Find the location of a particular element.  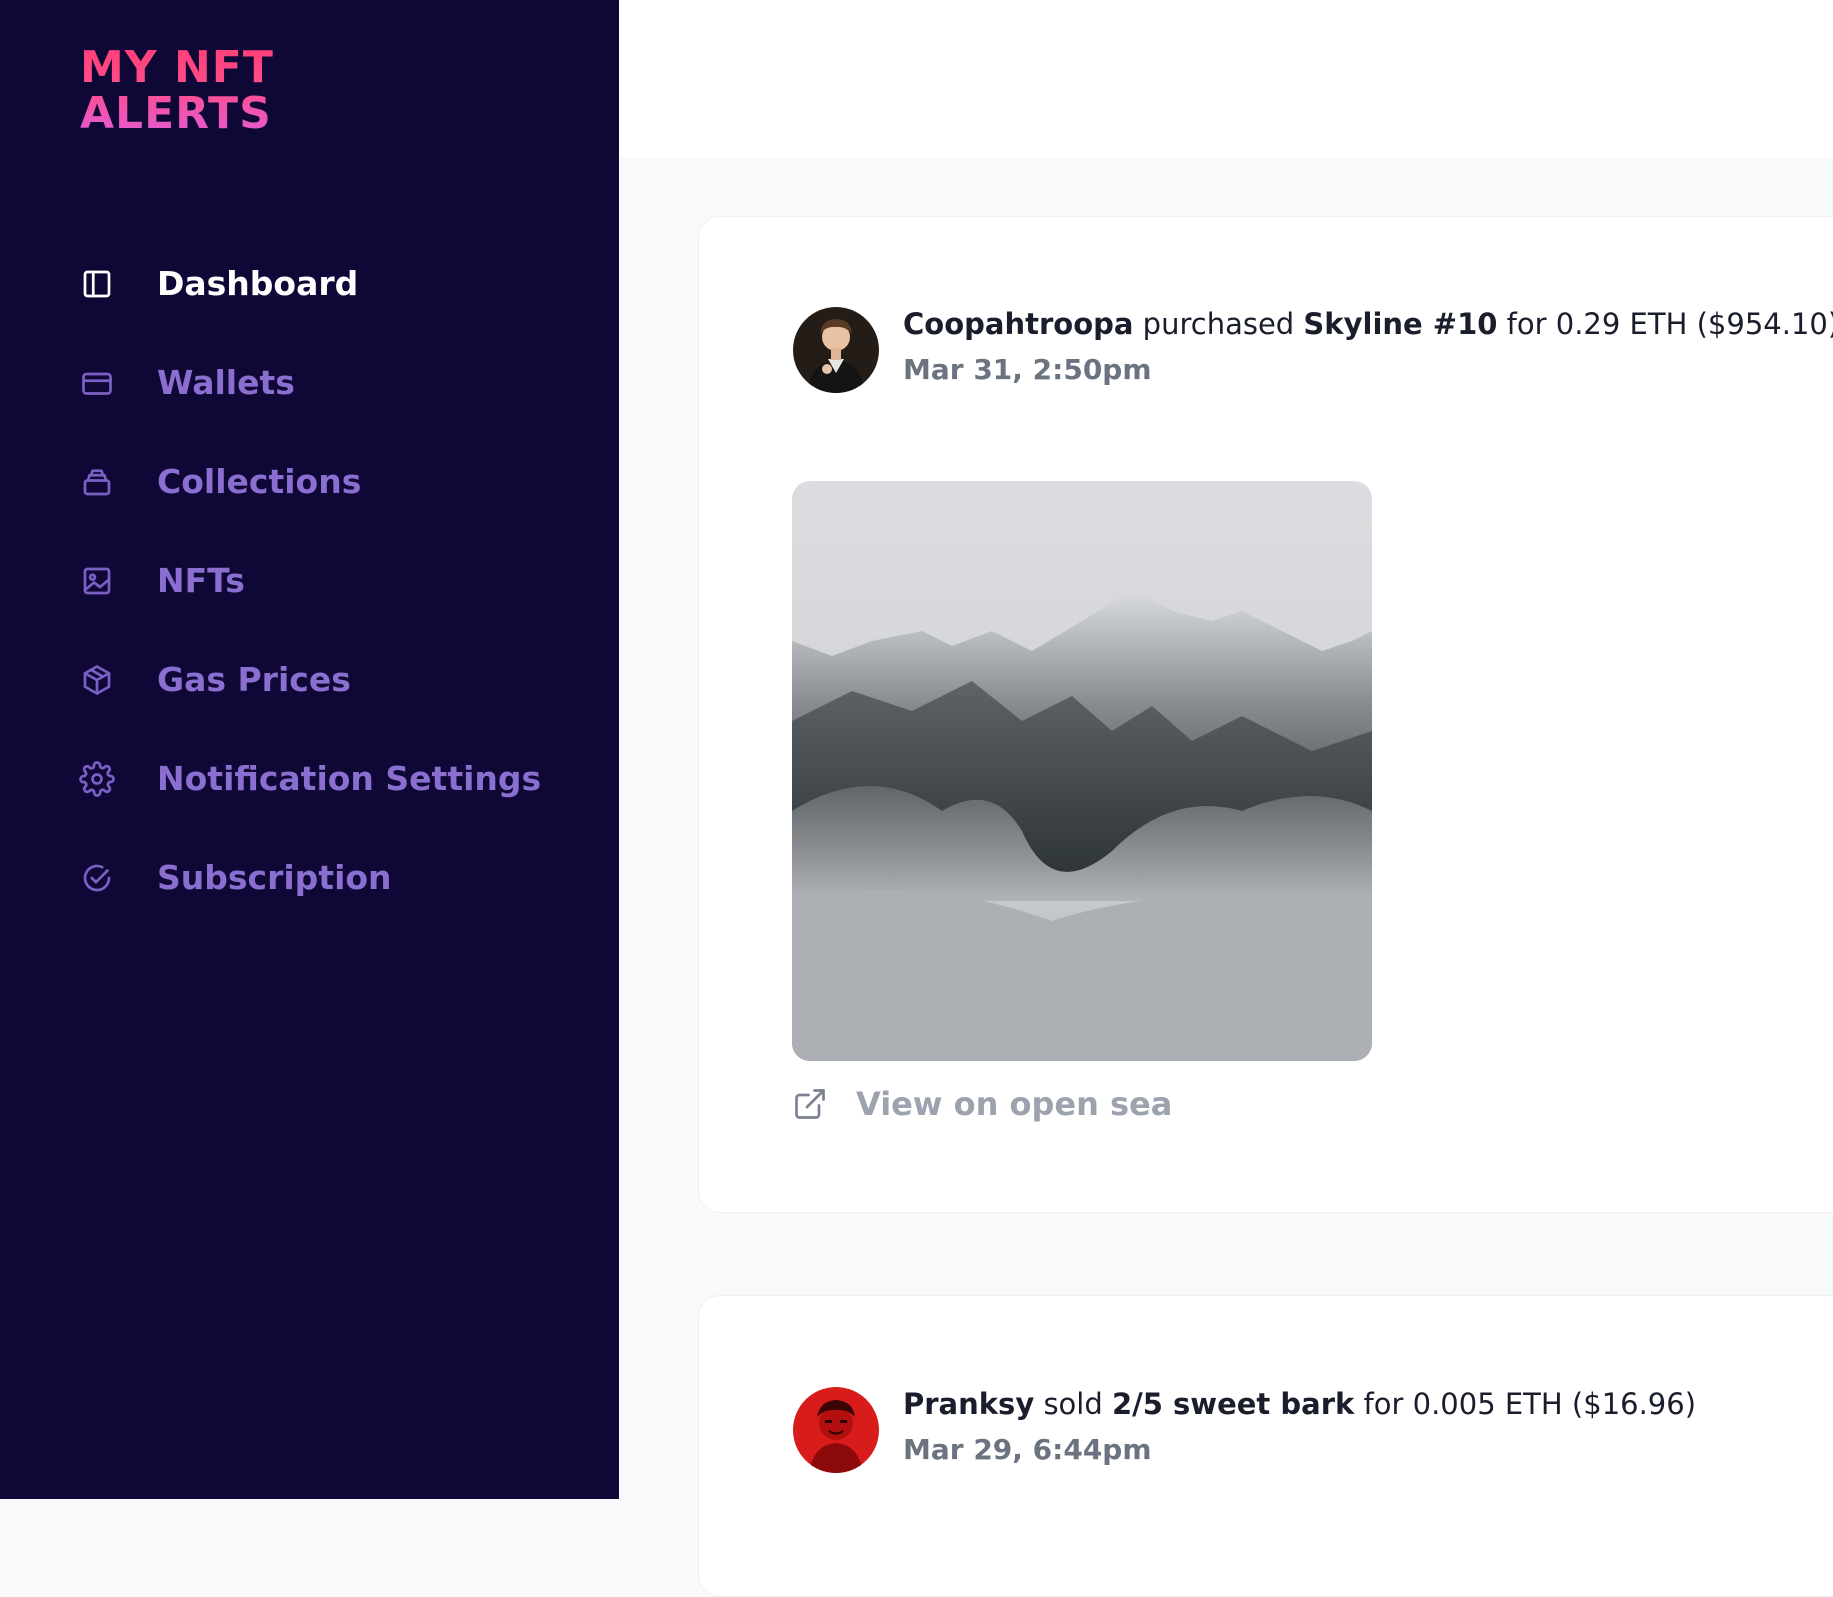

sidebar-item-collections: Collections is located at coordinates (309, 481).